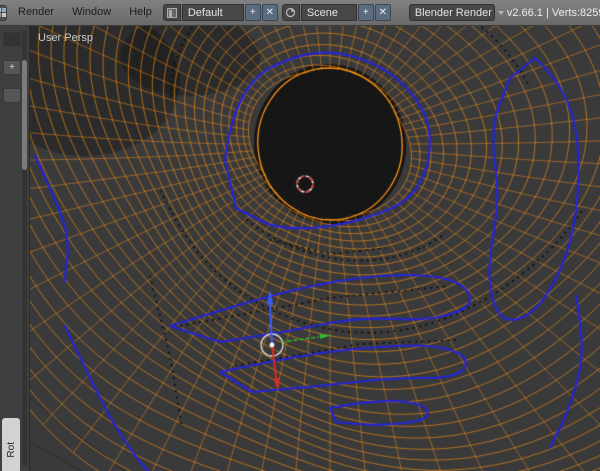 This screenshot has width=600, height=471. I want to click on menu-render: Render, so click(36, 12).